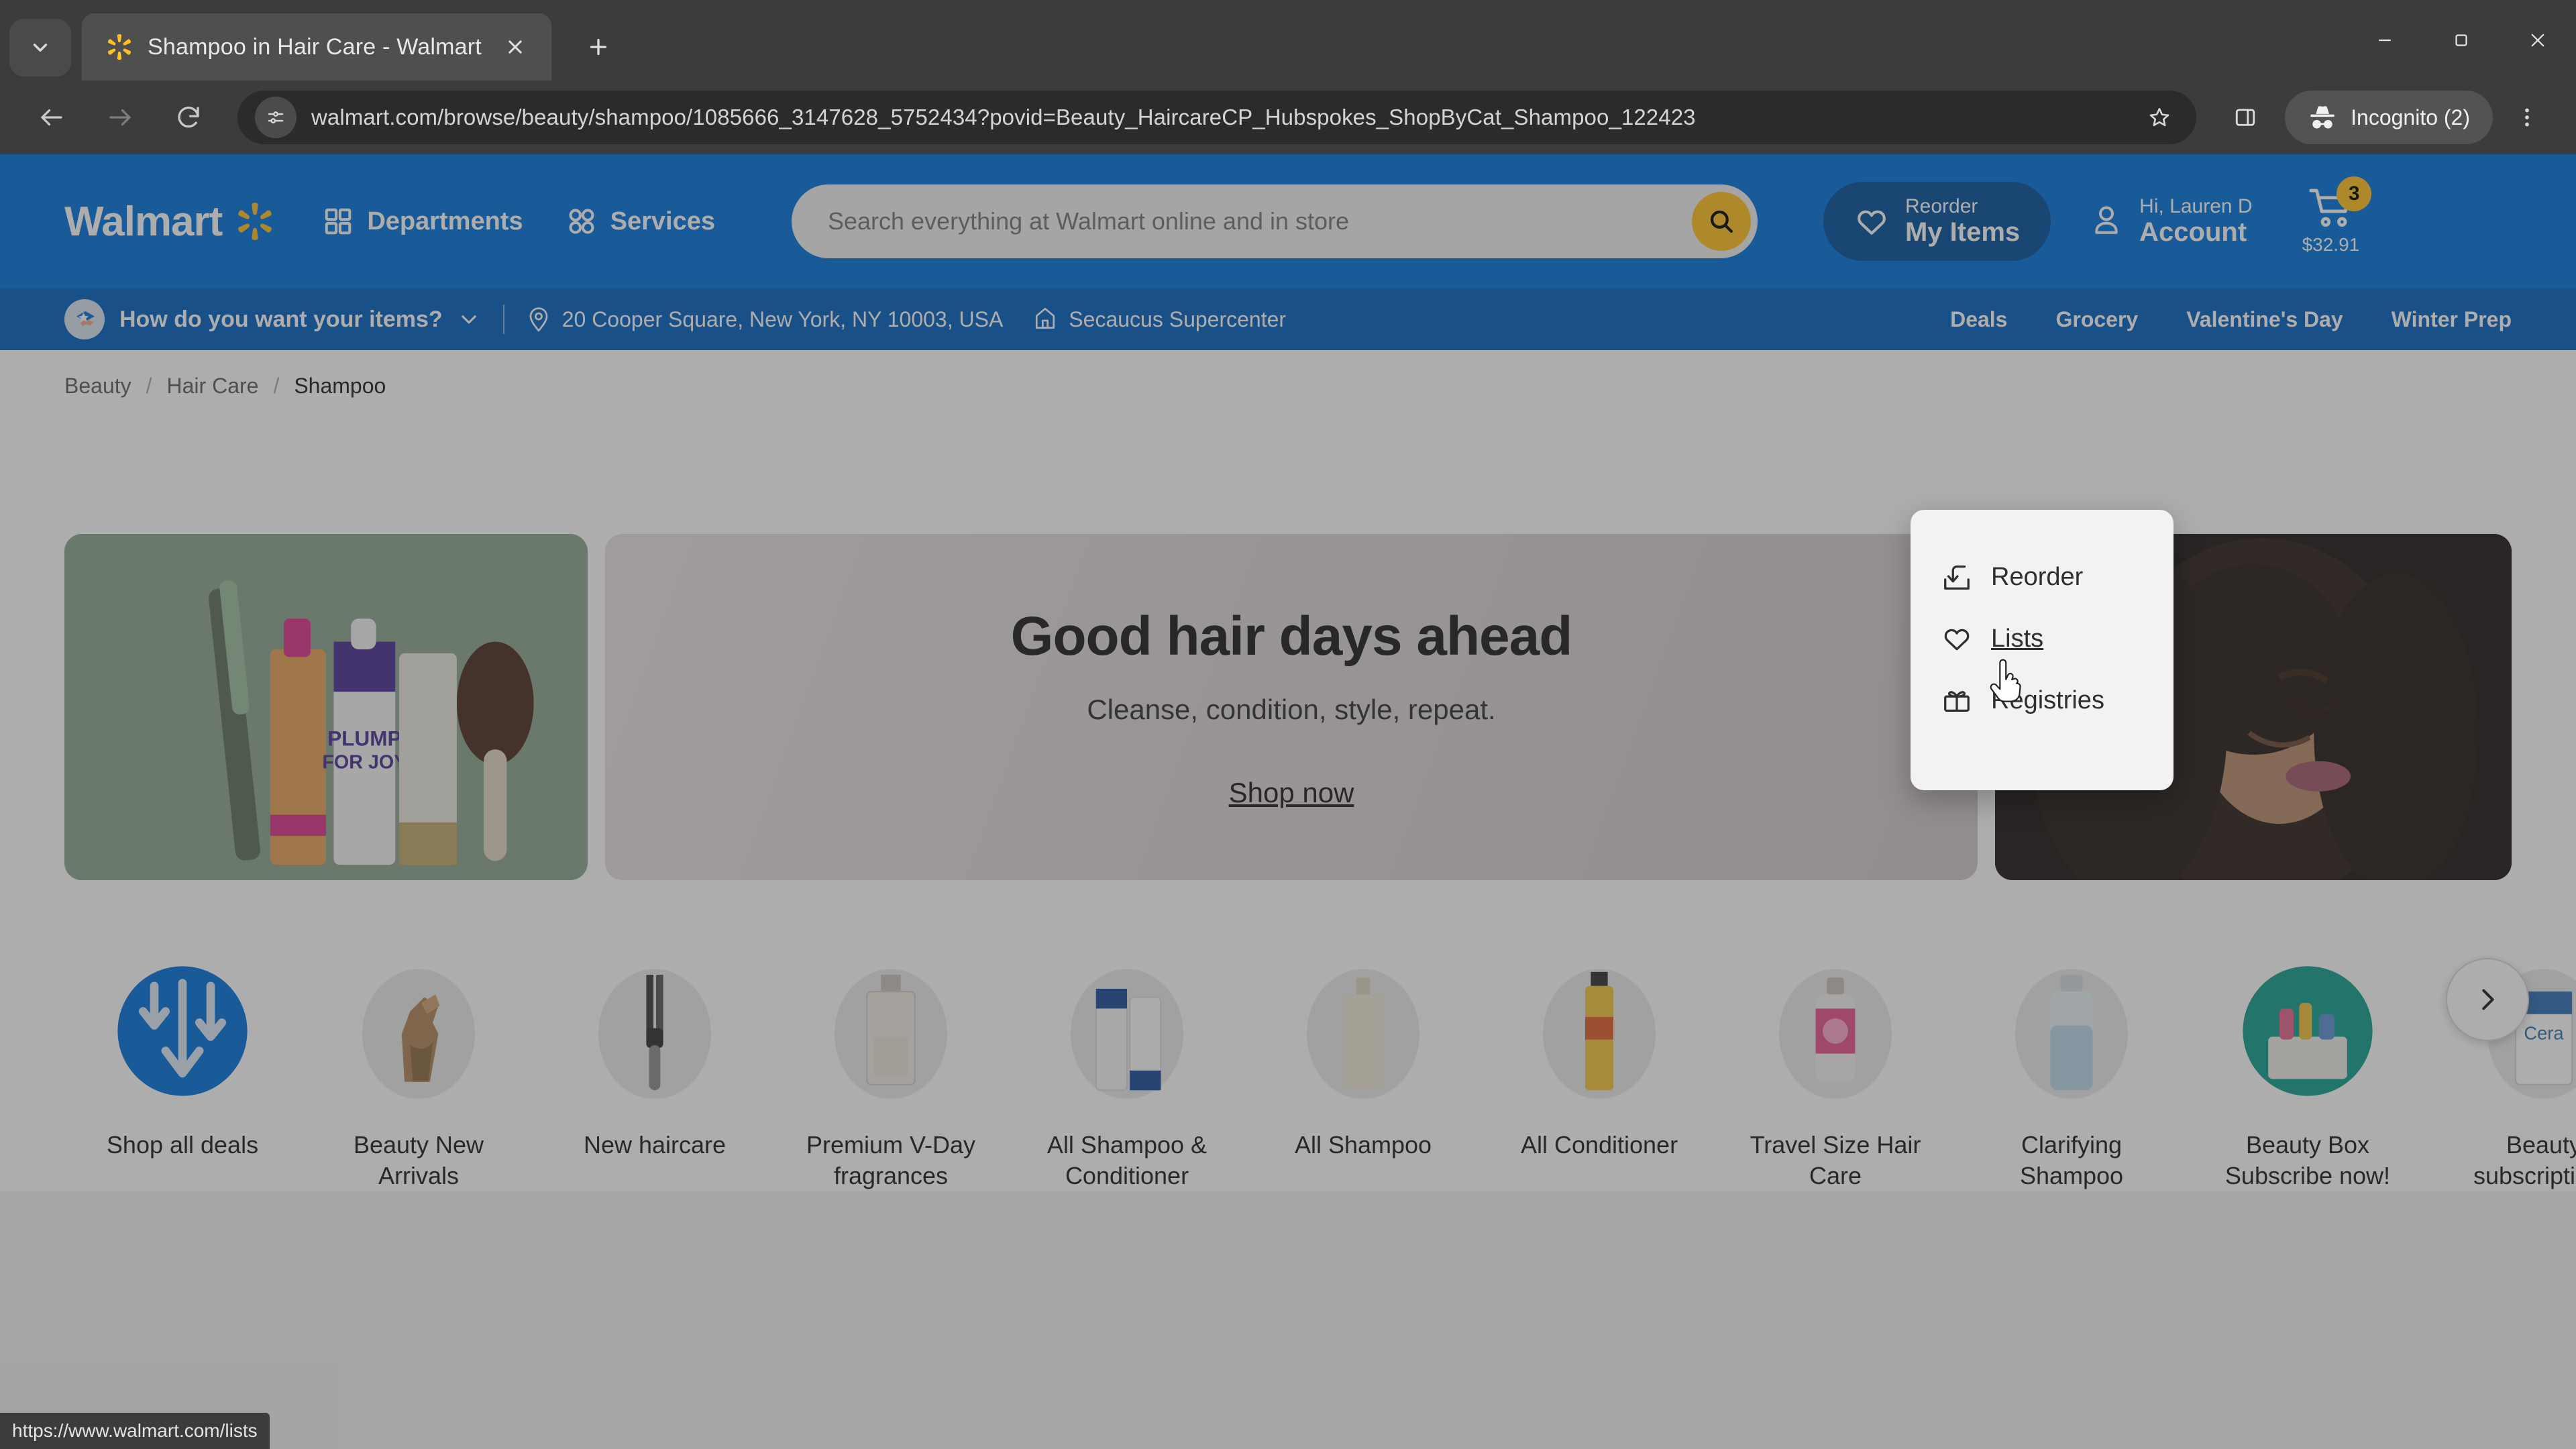  Describe the element at coordinates (1956, 576) in the screenshot. I see `reorder-box-arrow-icon` at that location.